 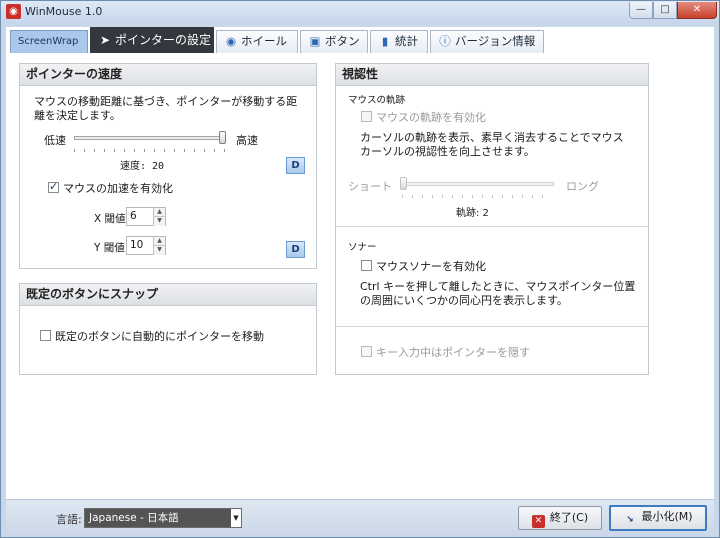 What do you see at coordinates (406, 41) in the screenshot?
I see `tab-label: 統計` at bounding box center [406, 41].